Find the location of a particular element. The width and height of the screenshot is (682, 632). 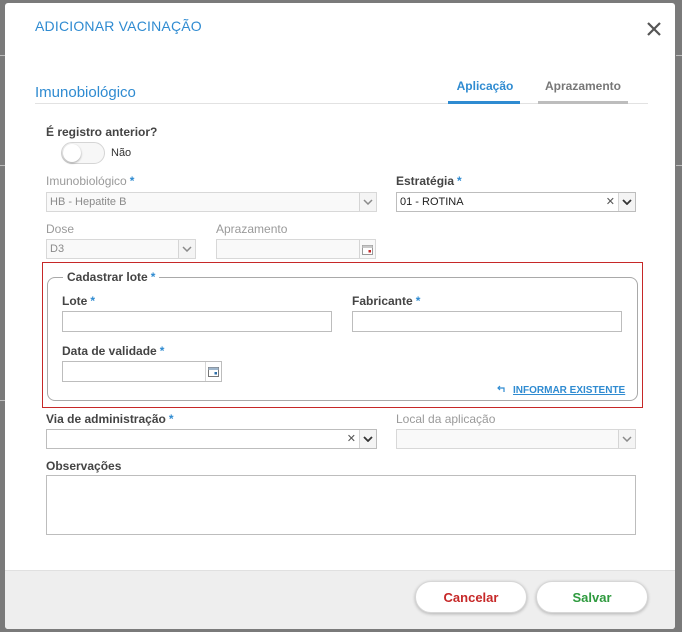

data-validade-date-field is located at coordinates (142, 371).